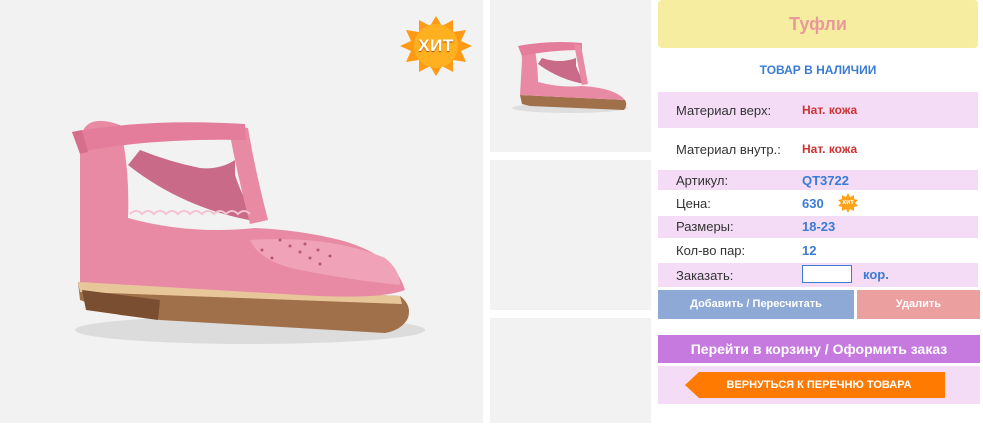 This screenshot has width=983, height=428. I want to click on spec-row-article: Артикул: QT3722, so click(818, 180).